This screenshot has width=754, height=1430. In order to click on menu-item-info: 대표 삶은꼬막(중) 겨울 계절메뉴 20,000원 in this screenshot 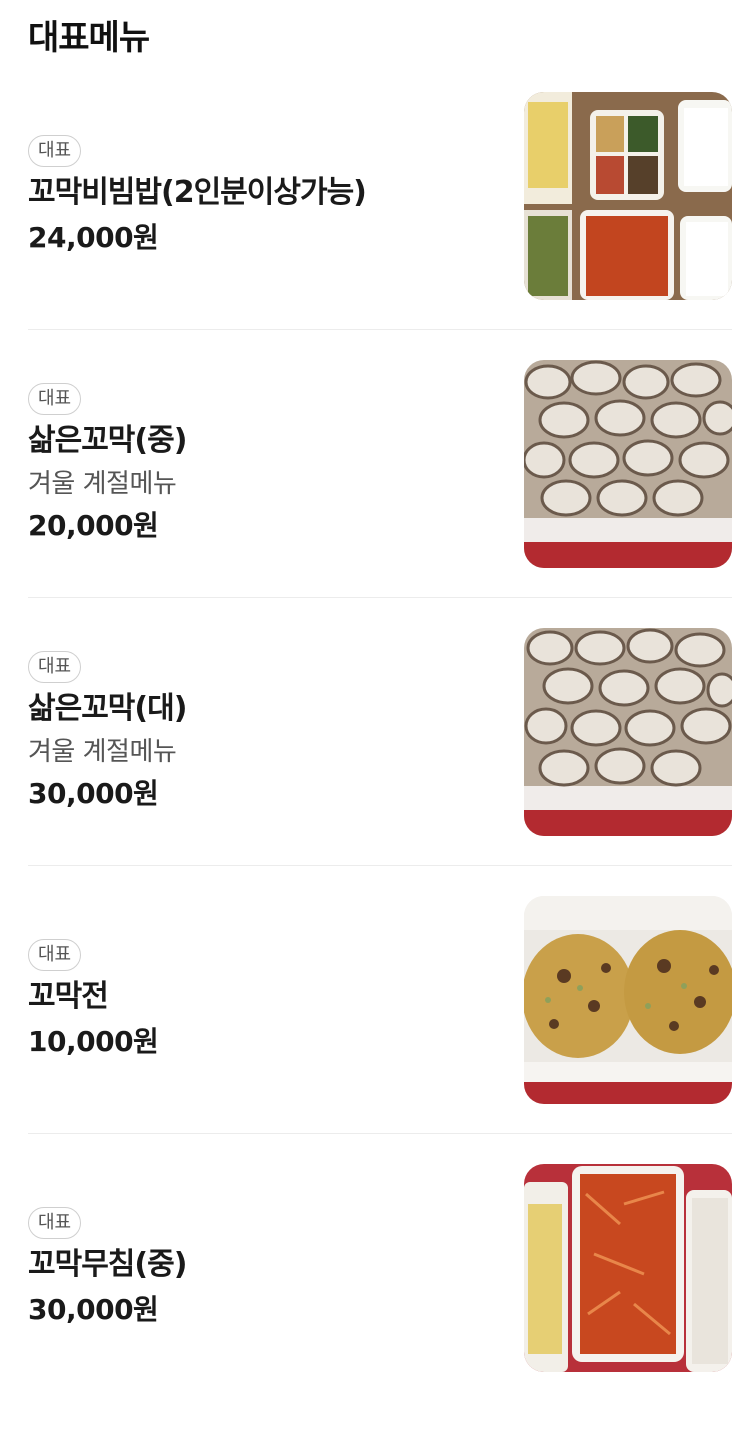, I will do `click(263, 463)`.